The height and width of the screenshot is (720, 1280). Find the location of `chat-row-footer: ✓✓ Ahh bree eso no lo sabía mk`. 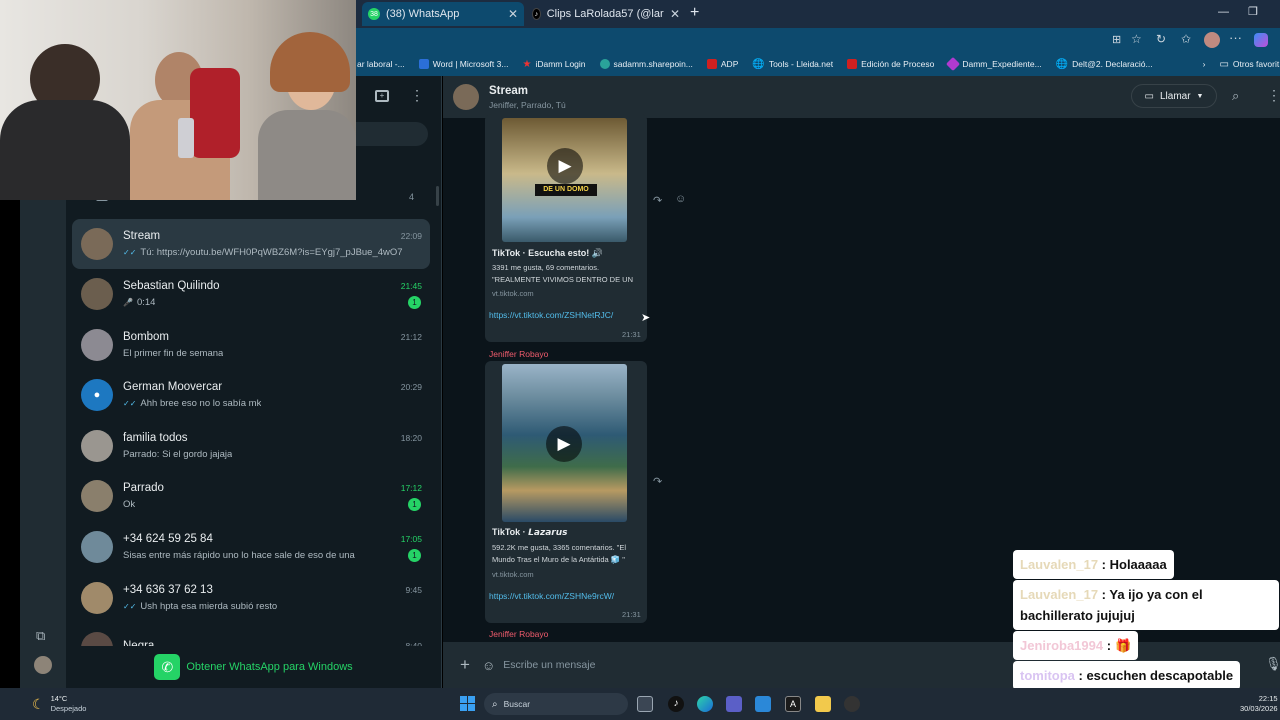

chat-row-footer: ✓✓ Ahh bree eso no lo sabía mk is located at coordinates (276, 401).